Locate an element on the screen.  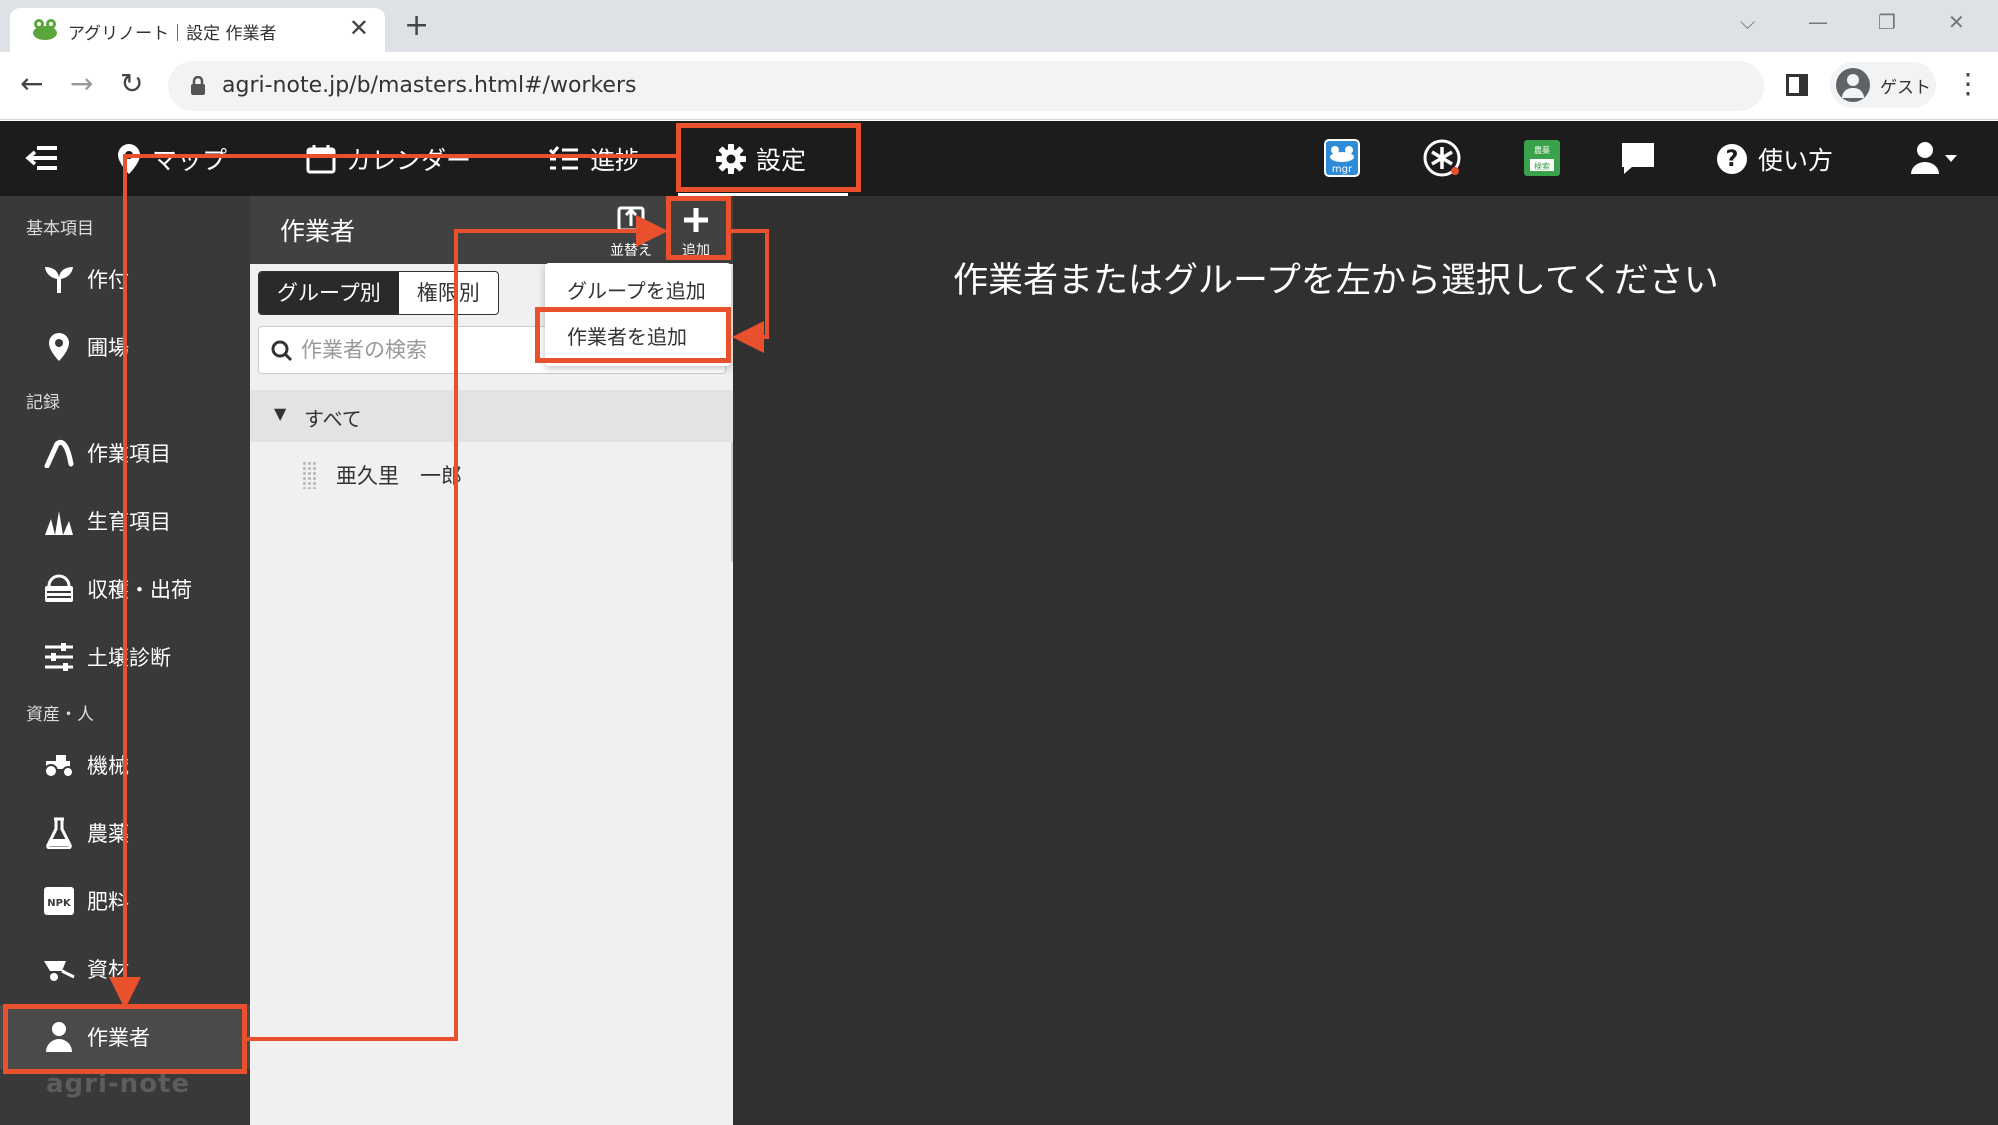
map-pin-icon is located at coordinates (129, 158).